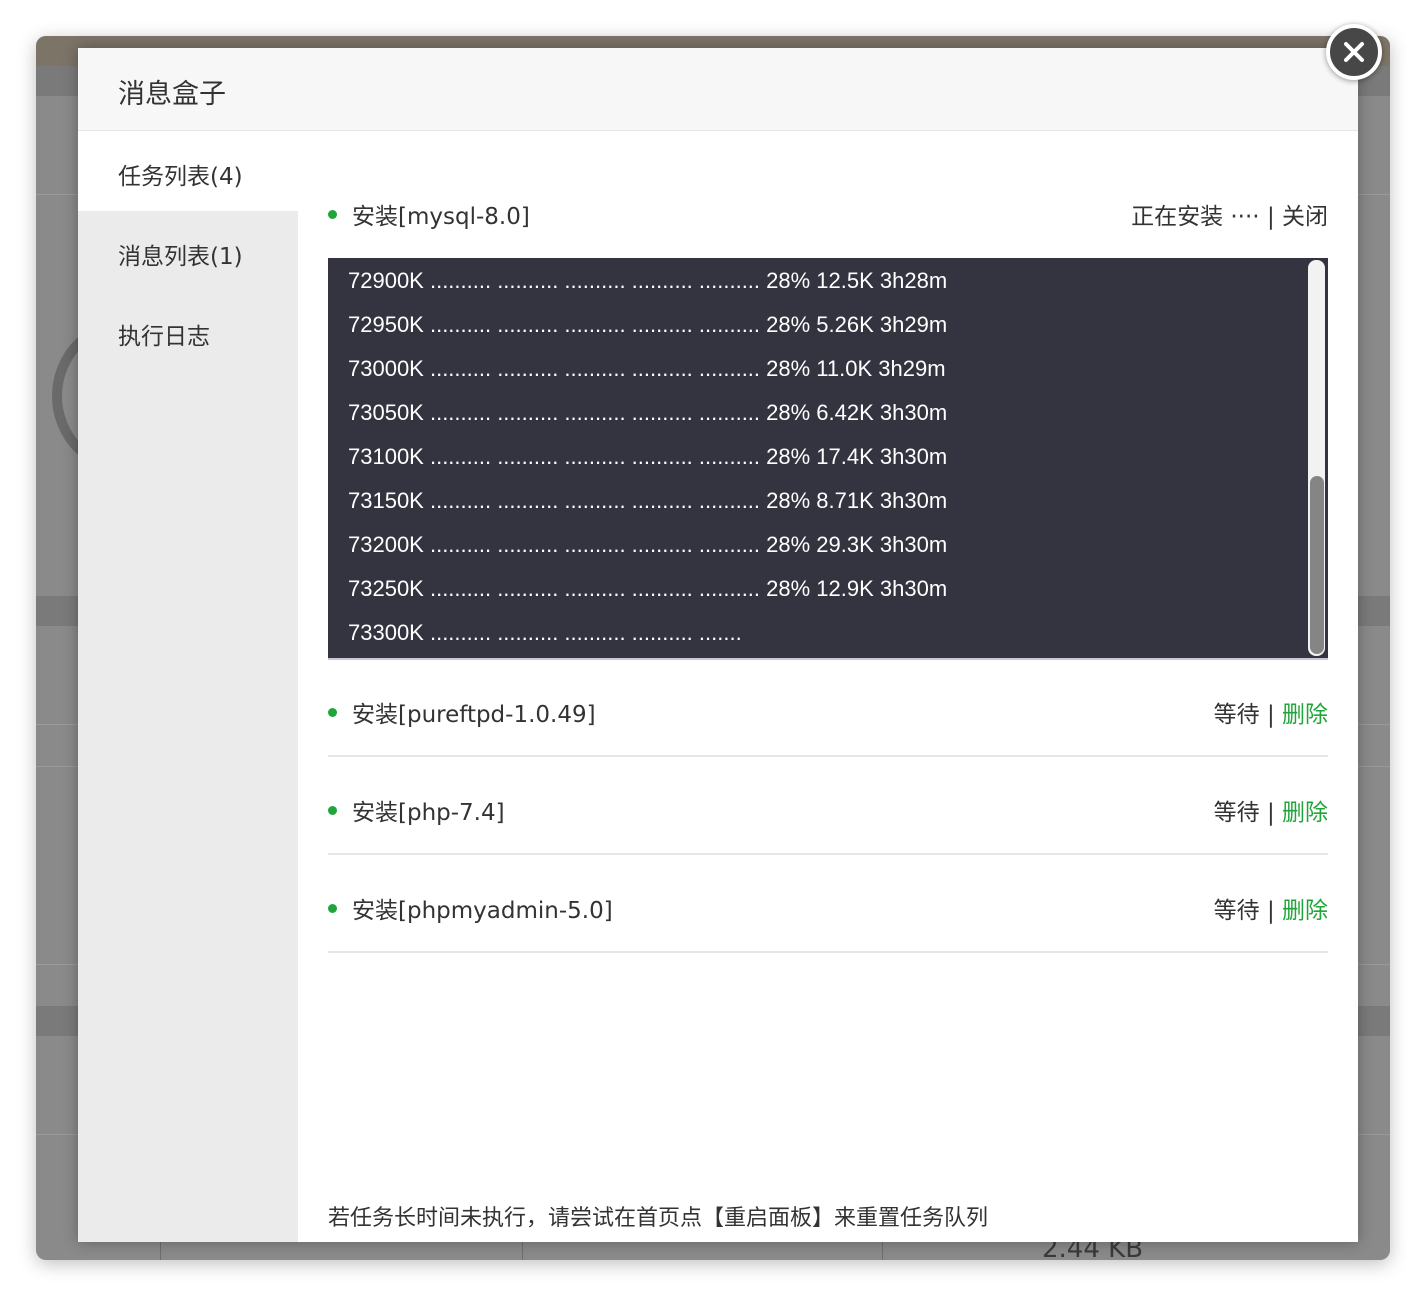 The image size is (1426, 1296). What do you see at coordinates (658, 1218) in the screenshot?
I see `task-queue-hint: 若任务长时间未执行，请尝试在首页点【重启面板】来重置任务队列` at bounding box center [658, 1218].